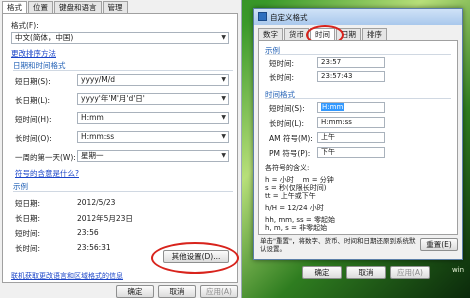 The image size is (470, 298). I want to click on tab-keyboard-language: 键盘和语言, so click(78, 7).